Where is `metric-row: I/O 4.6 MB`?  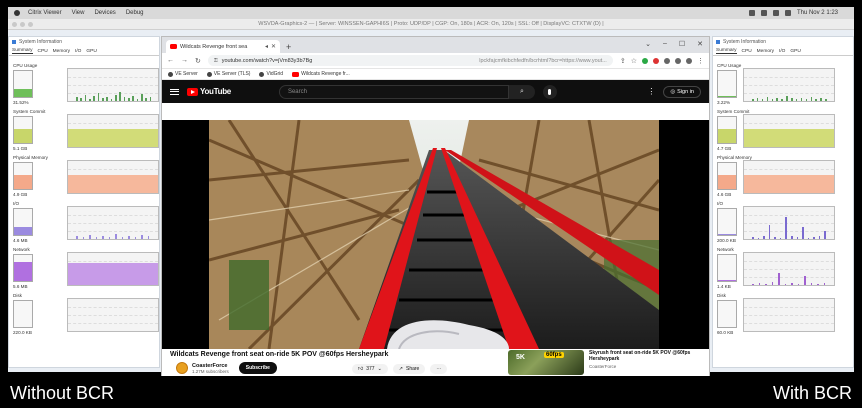 metric-row: I/O 4.6 MB is located at coordinates (86, 223).